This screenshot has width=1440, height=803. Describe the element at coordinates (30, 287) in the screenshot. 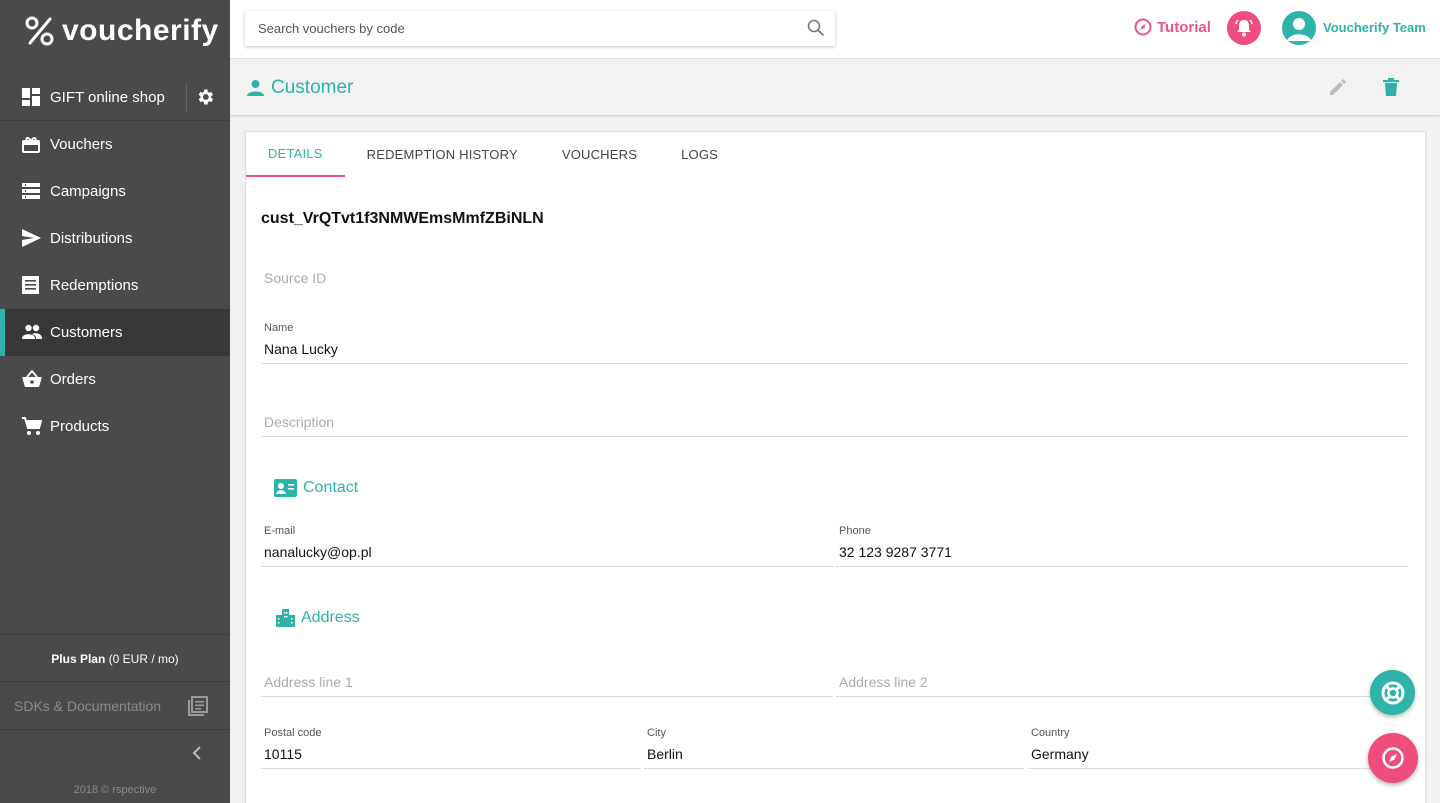

I see `receipt-icon` at that location.